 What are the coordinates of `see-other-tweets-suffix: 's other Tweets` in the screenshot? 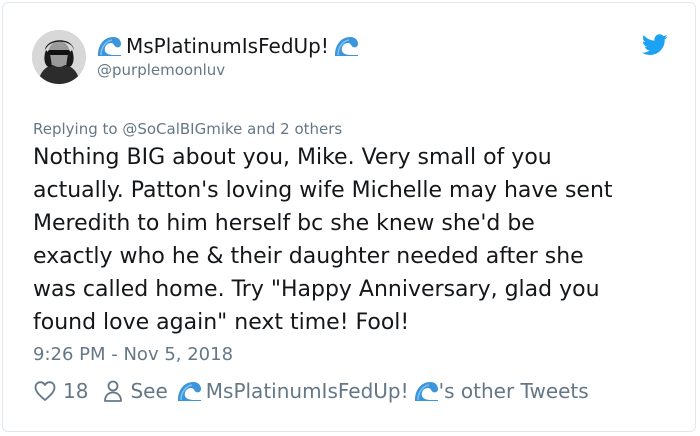 It's located at (514, 391).